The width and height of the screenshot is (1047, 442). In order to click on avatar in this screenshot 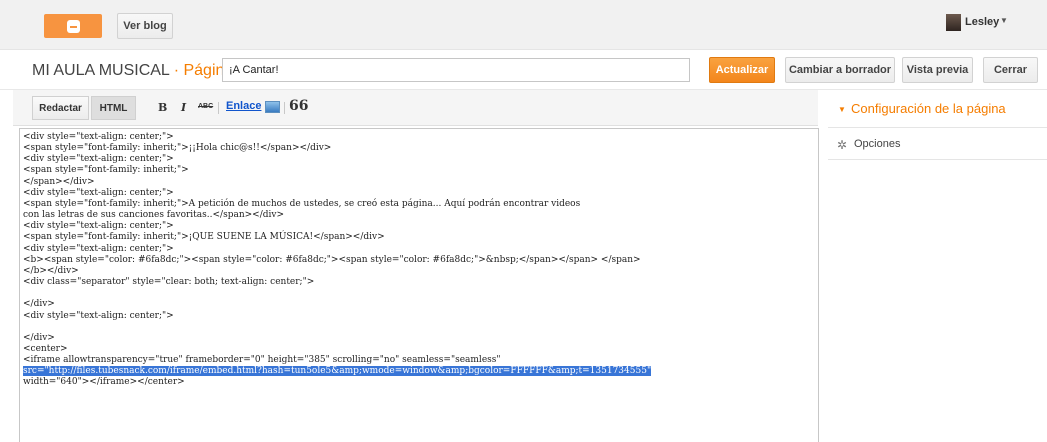, I will do `click(953, 22)`.